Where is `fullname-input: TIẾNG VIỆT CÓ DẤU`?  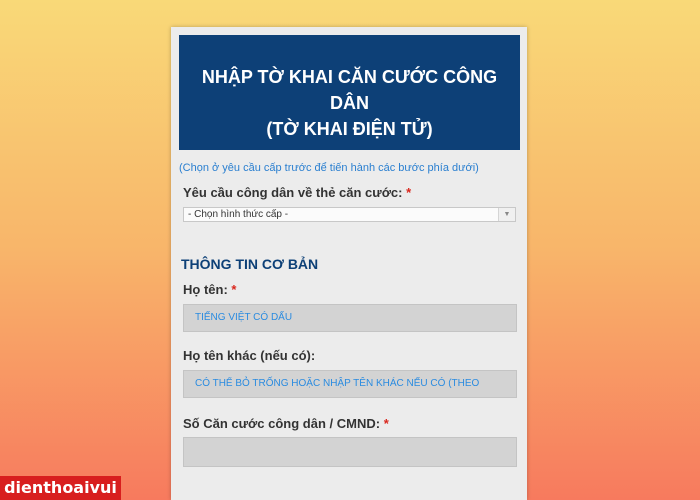
fullname-input: TIẾNG VIỆT CÓ DẤU is located at coordinates (350, 318).